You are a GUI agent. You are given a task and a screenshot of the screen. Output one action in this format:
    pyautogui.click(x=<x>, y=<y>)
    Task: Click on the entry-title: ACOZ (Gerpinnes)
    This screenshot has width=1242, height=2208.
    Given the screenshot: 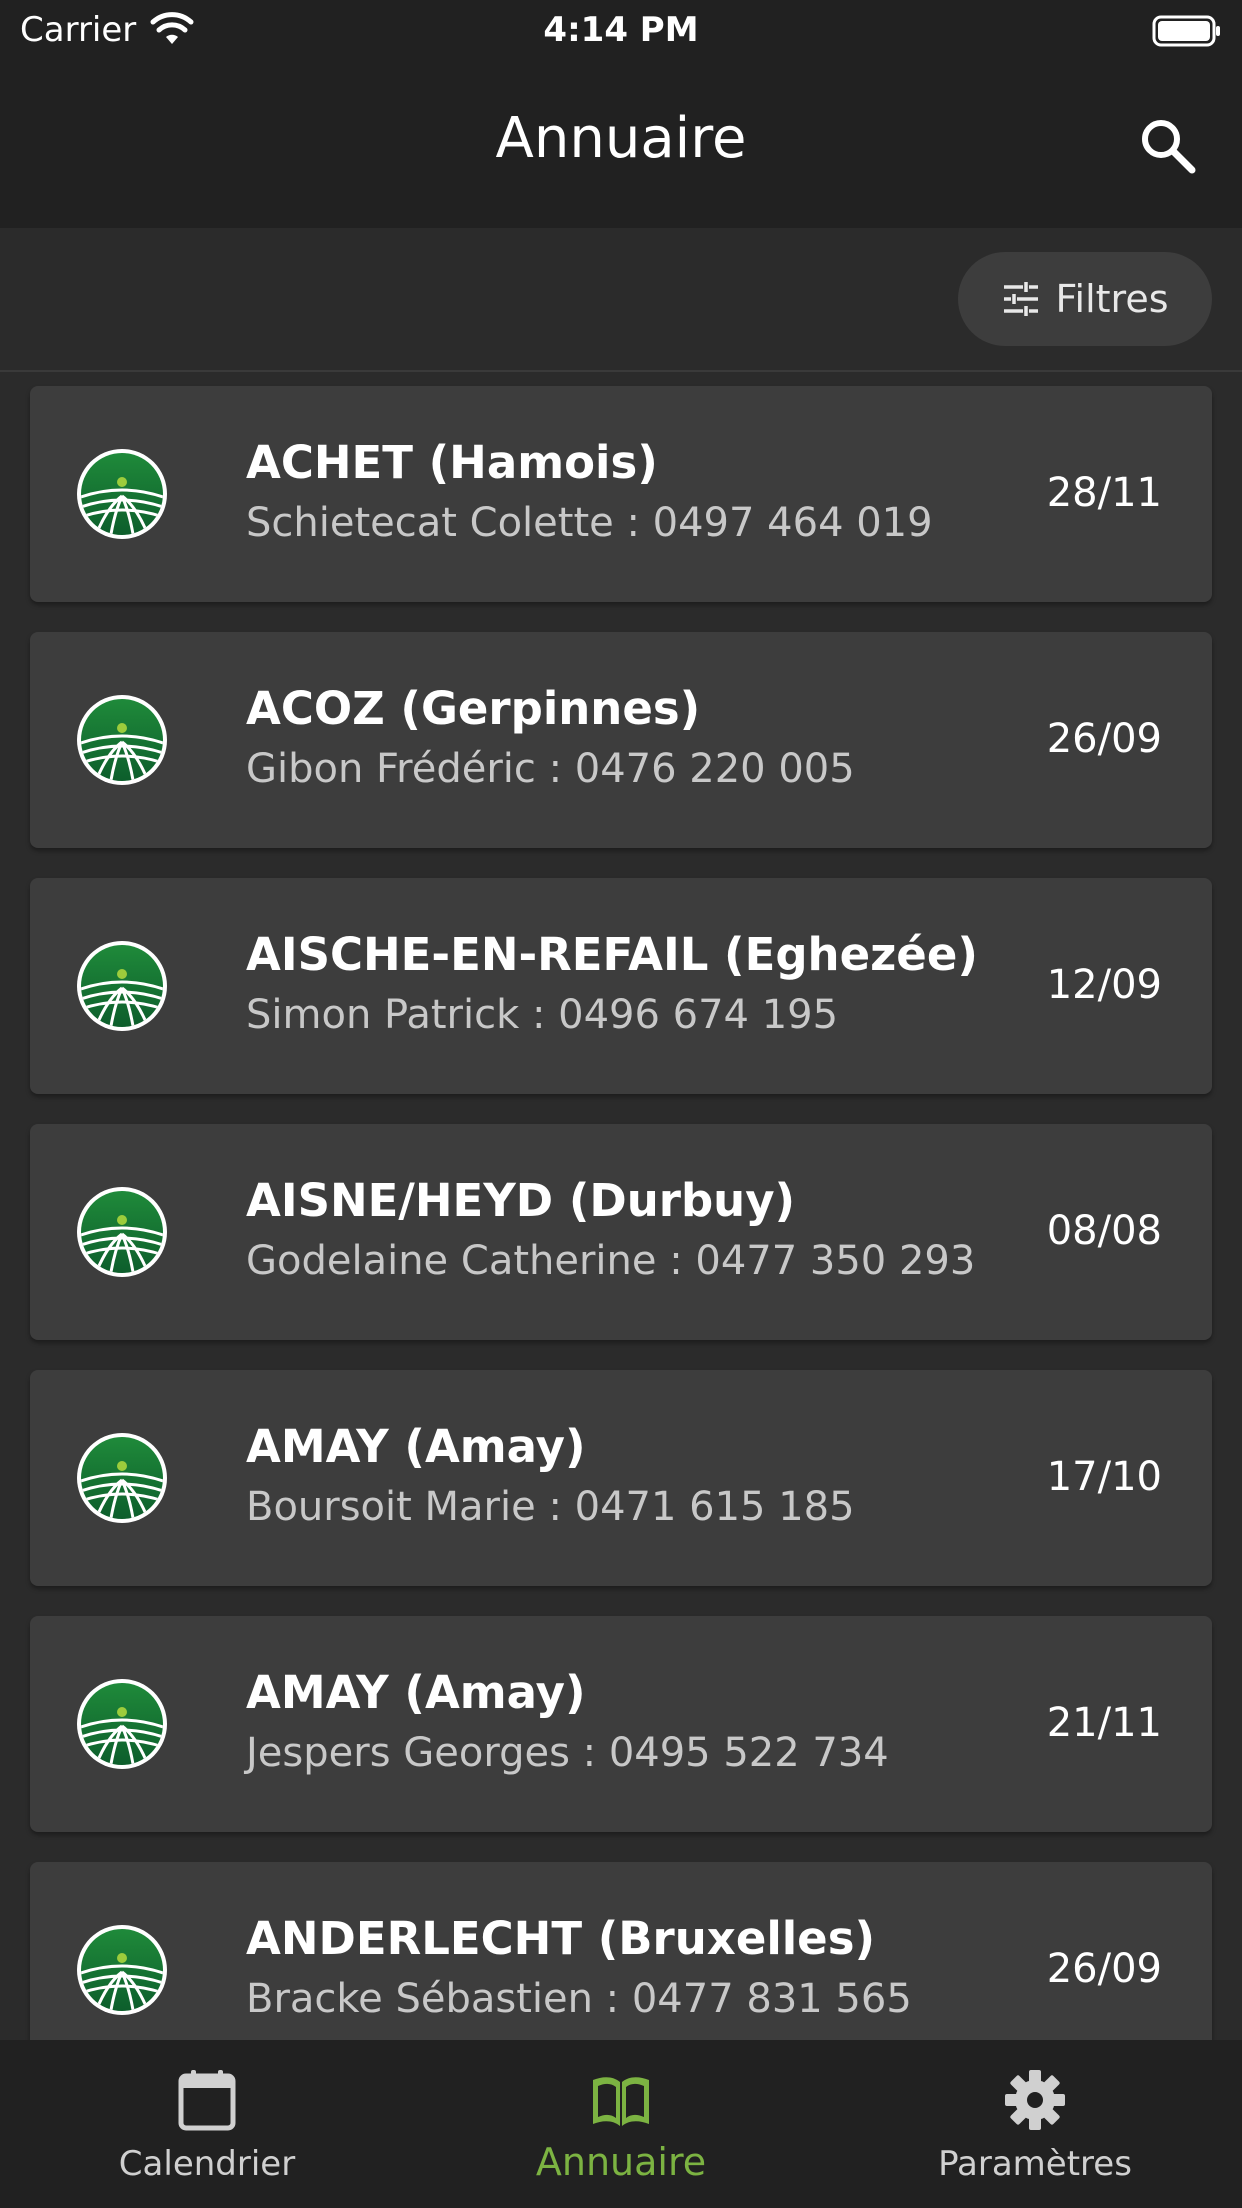 What is the action you would take?
    pyautogui.click(x=473, y=708)
    